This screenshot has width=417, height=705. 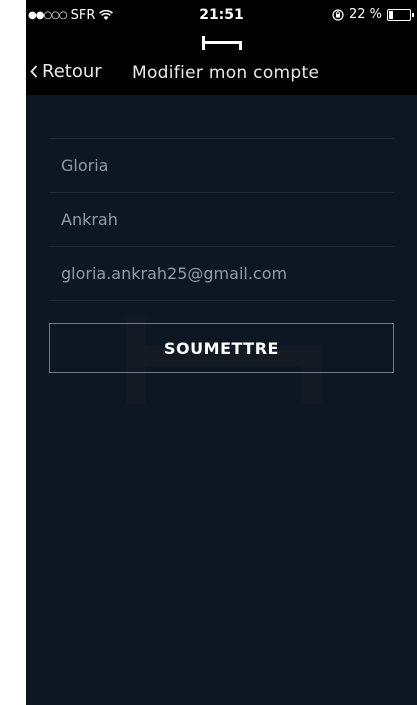 What do you see at coordinates (365, 14) in the screenshot?
I see `battery-percentage: 22 %` at bounding box center [365, 14].